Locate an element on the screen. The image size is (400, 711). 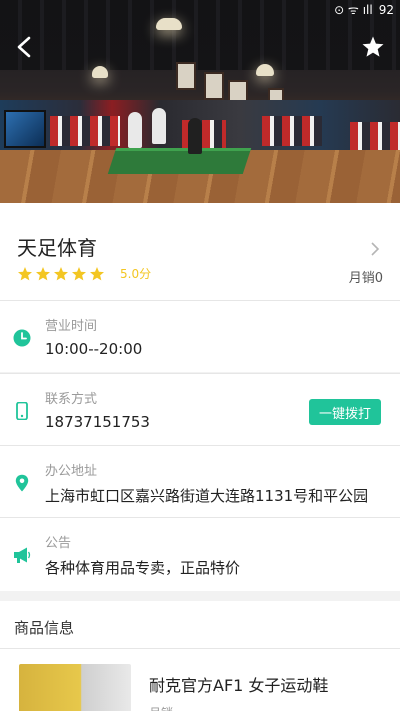
rating-score: 5.0分 is located at coordinates (136, 274).